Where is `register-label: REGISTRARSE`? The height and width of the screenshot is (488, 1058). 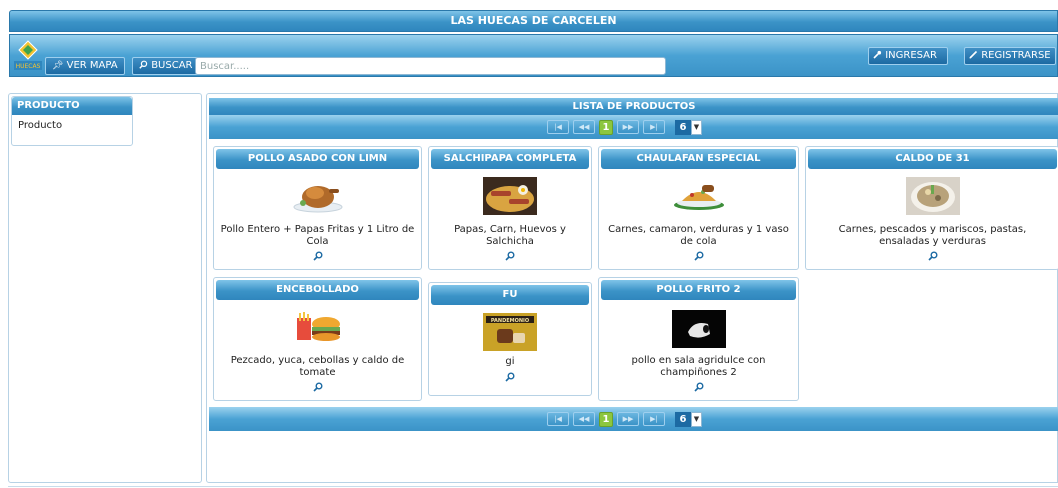
register-label: REGISTRARSE is located at coordinates (1016, 55).